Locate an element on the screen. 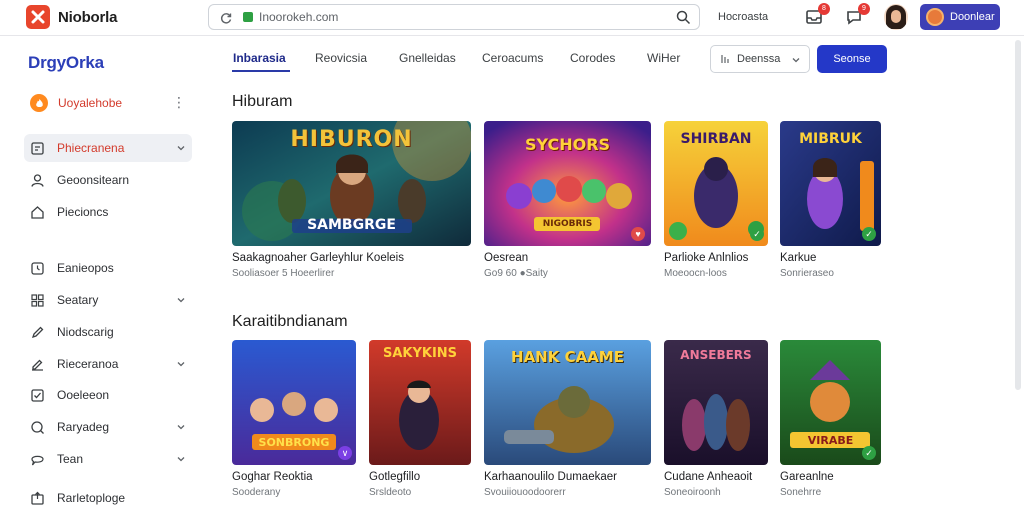  thumbnail-subtitle: NIGOBRIS is located at coordinates (567, 224).